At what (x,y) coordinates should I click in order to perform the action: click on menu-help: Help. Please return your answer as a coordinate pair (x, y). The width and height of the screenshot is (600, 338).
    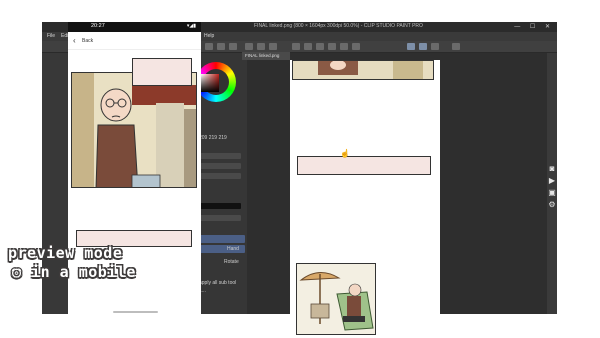
    Looking at the image, I should click on (209, 36).